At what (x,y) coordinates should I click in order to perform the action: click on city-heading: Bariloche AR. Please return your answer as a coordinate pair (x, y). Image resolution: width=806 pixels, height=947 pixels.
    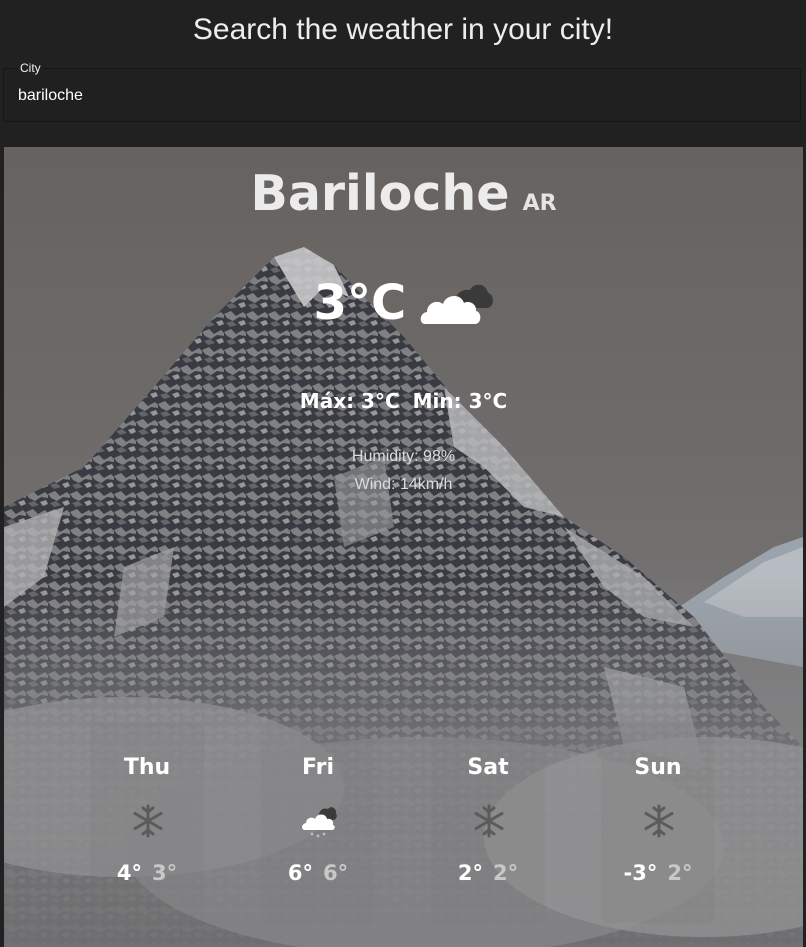
    Looking at the image, I should click on (403, 193).